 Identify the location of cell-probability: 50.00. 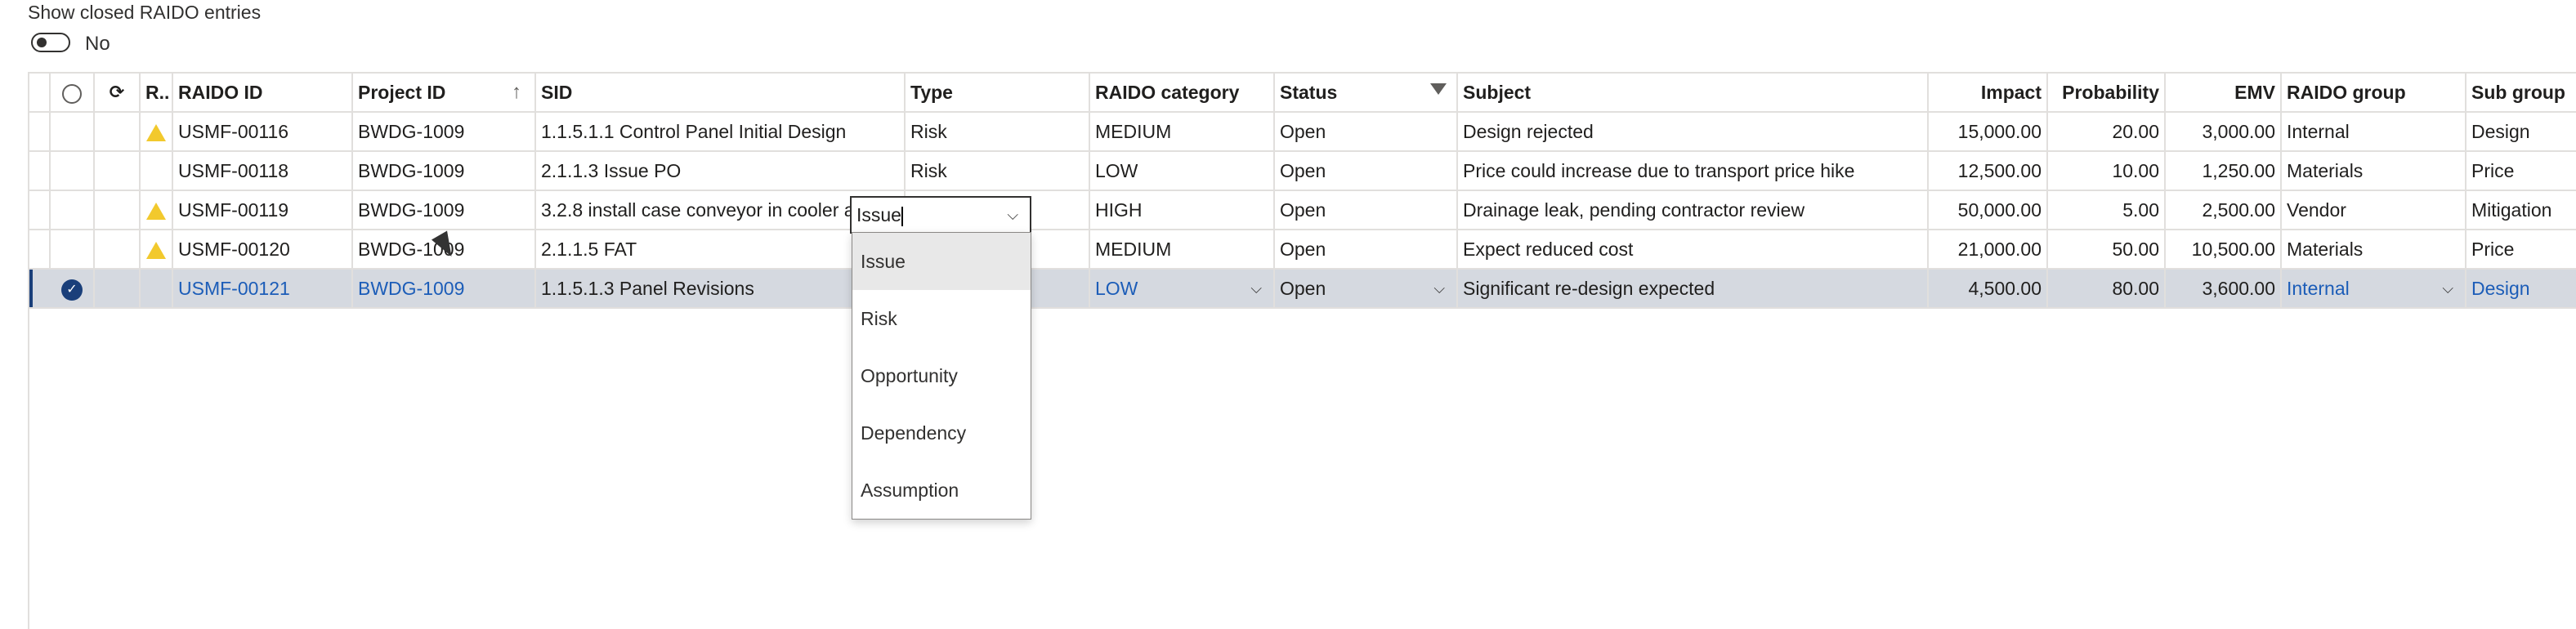
(2107, 249).